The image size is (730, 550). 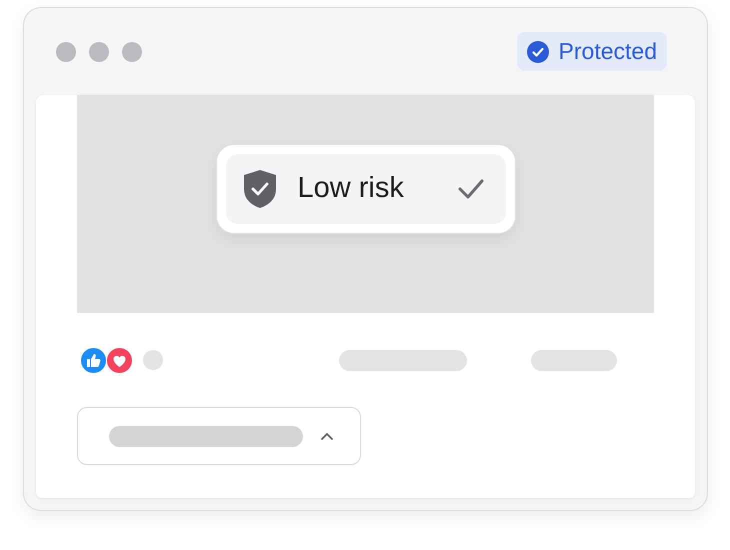 I want to click on check-circle-icon, so click(x=537, y=51).